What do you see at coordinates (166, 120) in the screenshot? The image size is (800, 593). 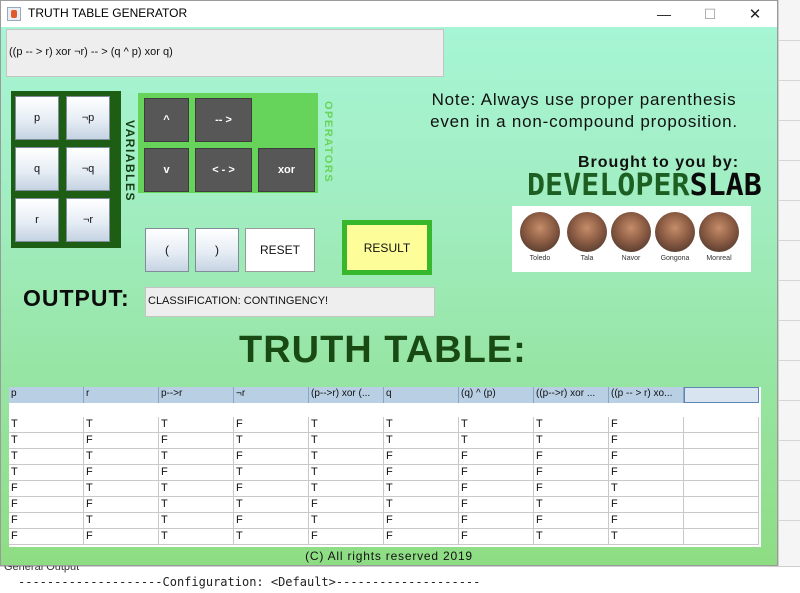 I see `op-and-button: ^` at bounding box center [166, 120].